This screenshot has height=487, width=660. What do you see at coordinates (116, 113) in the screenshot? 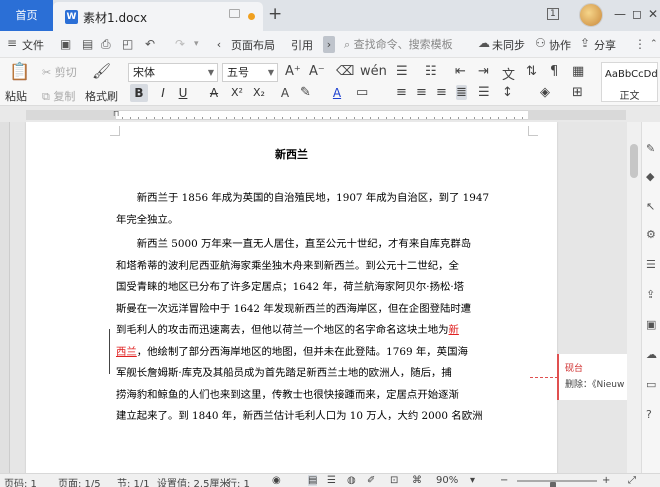
I see `indent-marker-icon: ⊓` at bounding box center [116, 113].